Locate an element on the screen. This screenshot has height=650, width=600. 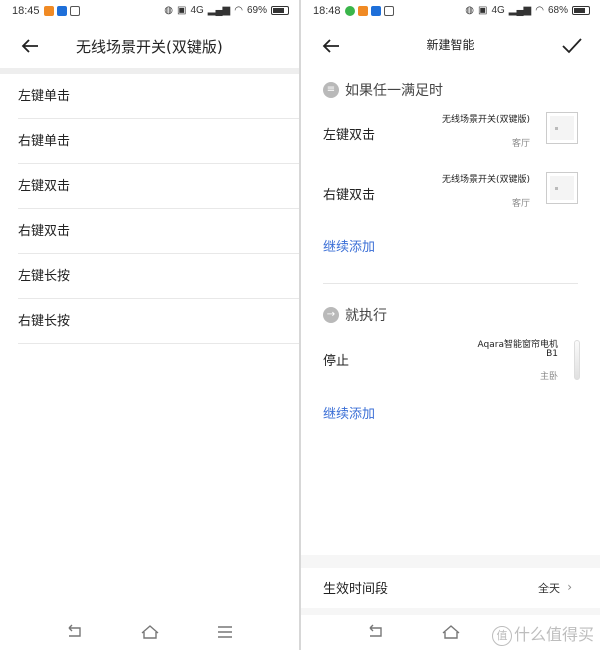
arrow-right-icon: → is located at coordinates (331, 315).